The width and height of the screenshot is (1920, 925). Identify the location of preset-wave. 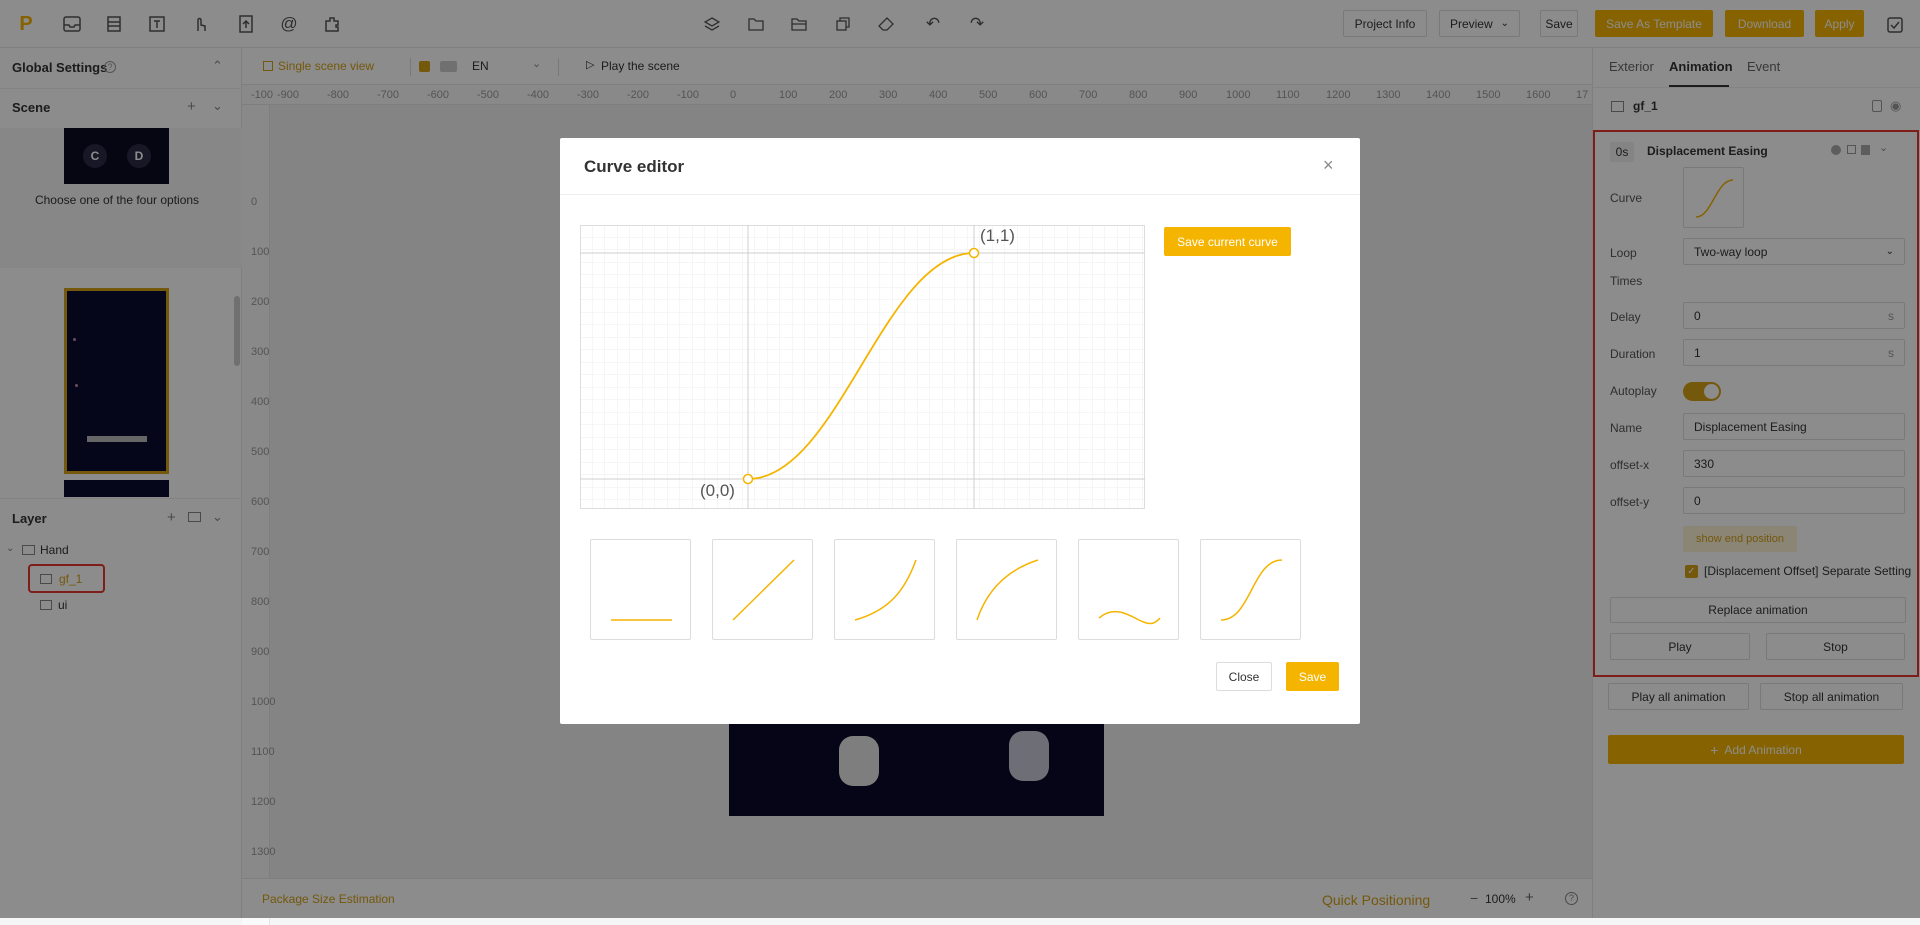
(1128, 589).